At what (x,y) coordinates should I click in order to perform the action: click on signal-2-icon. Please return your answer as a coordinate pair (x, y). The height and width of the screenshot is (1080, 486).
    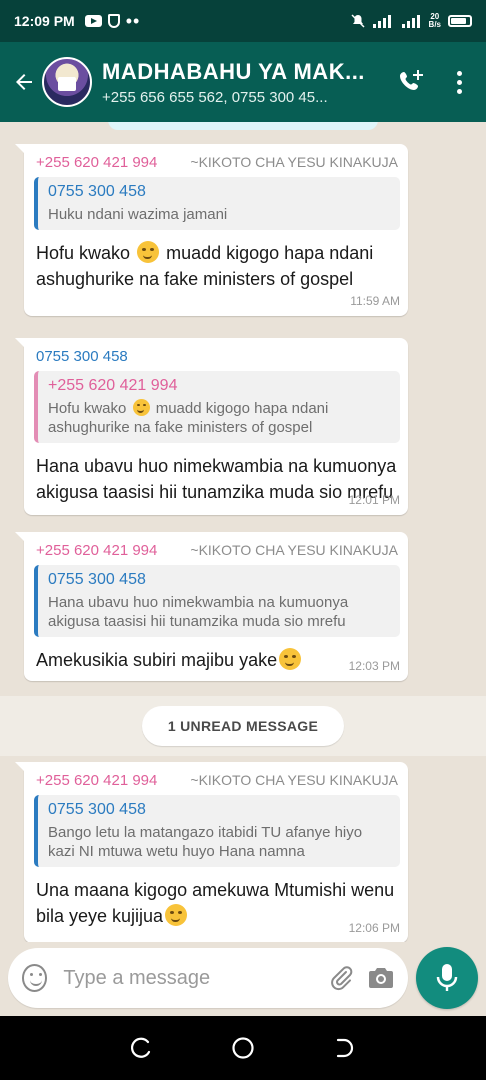
    Looking at the image, I should click on (410, 21).